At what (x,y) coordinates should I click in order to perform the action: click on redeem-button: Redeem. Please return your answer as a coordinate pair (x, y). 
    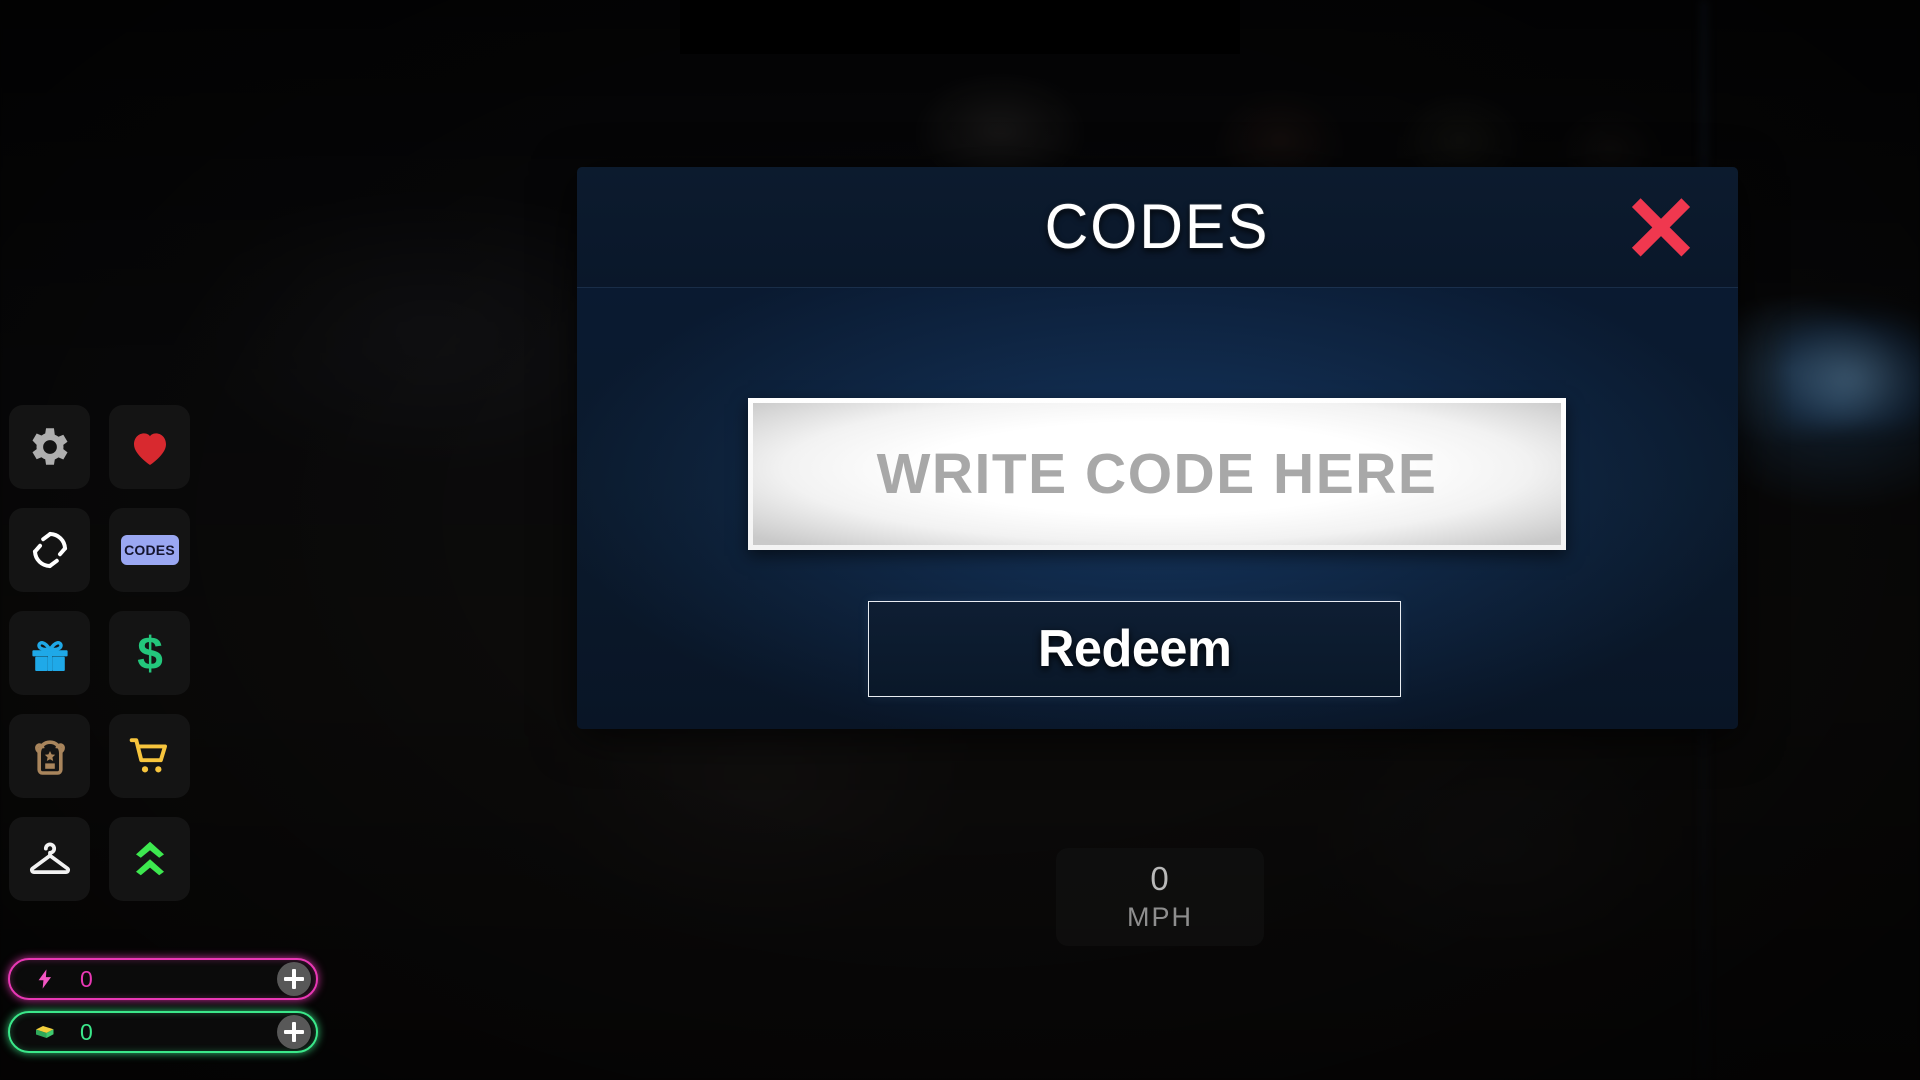
    Looking at the image, I should click on (1134, 649).